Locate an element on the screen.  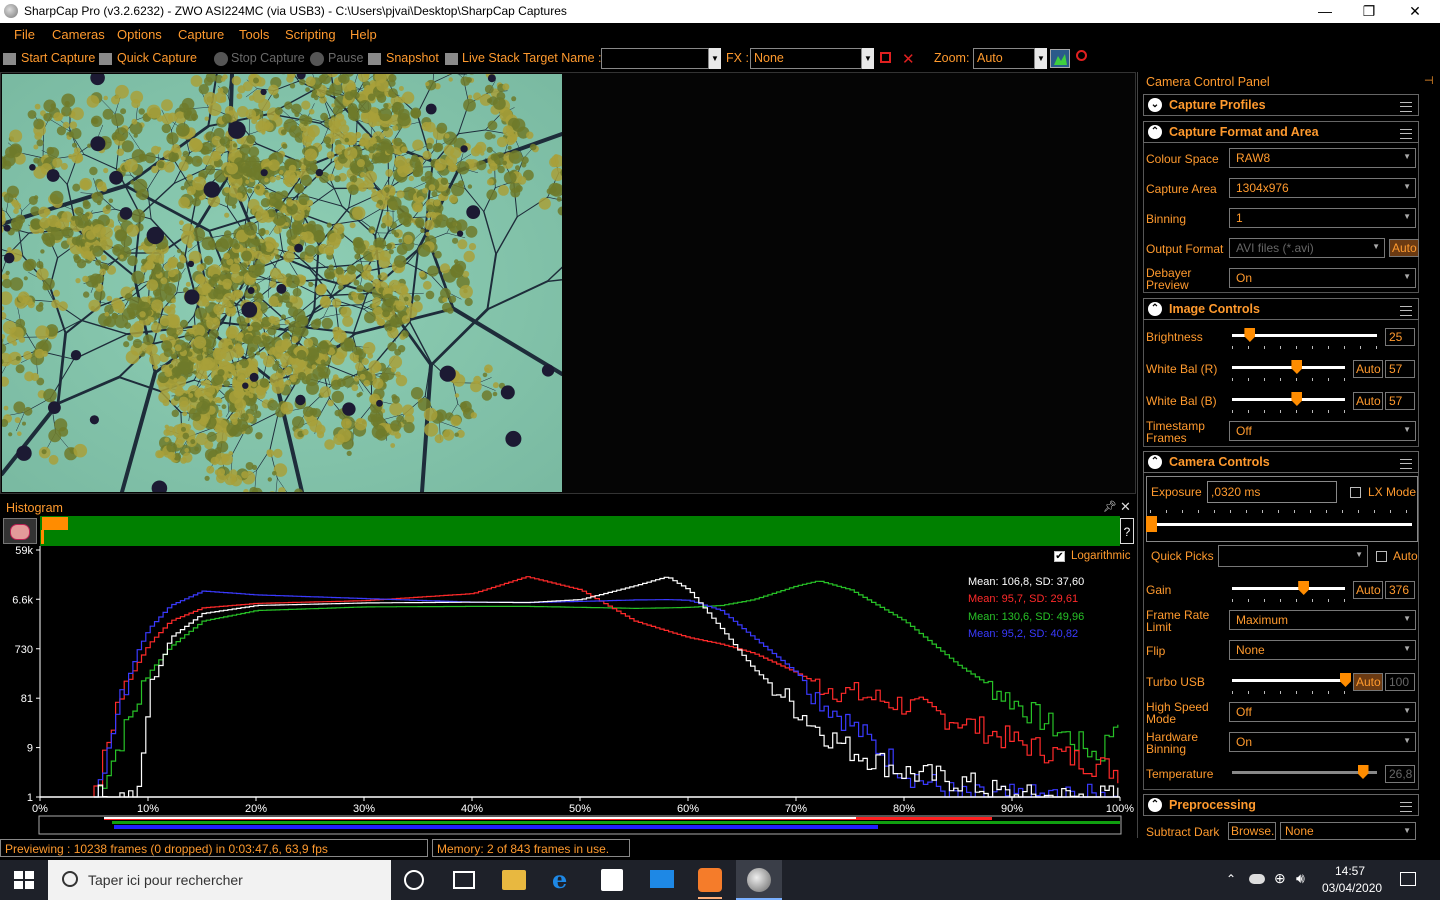
output-format-select: AVI files (*.avi) ▼ is located at coordinates (1307, 248).